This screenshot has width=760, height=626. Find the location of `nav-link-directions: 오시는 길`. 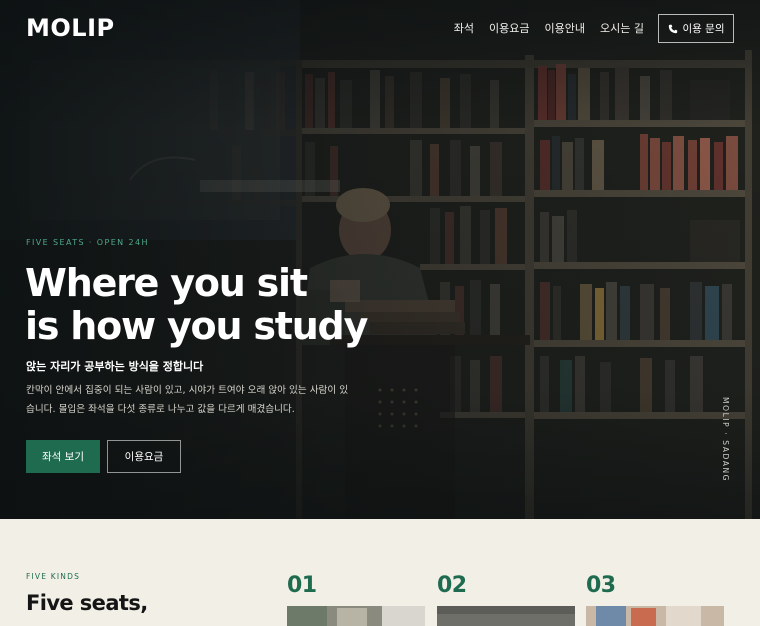

nav-link-directions: 오시는 길 is located at coordinates (622, 28).